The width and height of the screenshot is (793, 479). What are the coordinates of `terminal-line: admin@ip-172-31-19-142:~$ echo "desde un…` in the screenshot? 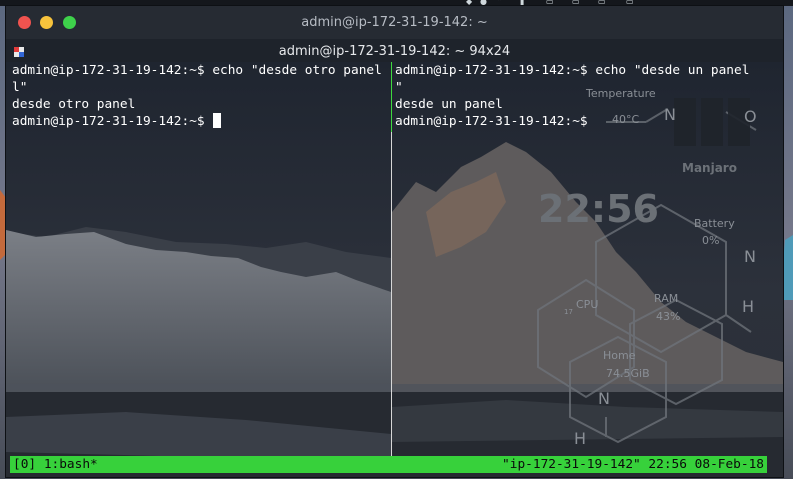 It's located at (572, 70).